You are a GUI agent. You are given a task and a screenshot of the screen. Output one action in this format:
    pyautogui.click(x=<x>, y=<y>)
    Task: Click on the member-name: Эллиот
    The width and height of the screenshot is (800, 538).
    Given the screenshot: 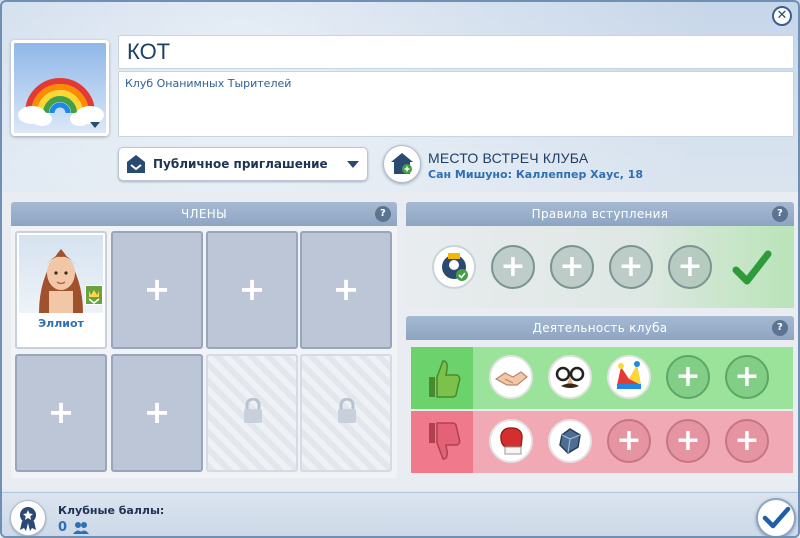 What is the action you would take?
    pyautogui.click(x=61, y=323)
    